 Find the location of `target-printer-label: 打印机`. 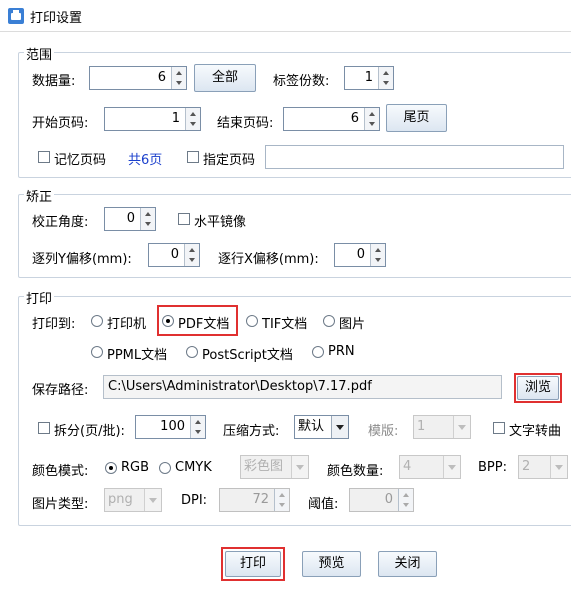

target-printer-label: 打印机 is located at coordinates (127, 324).